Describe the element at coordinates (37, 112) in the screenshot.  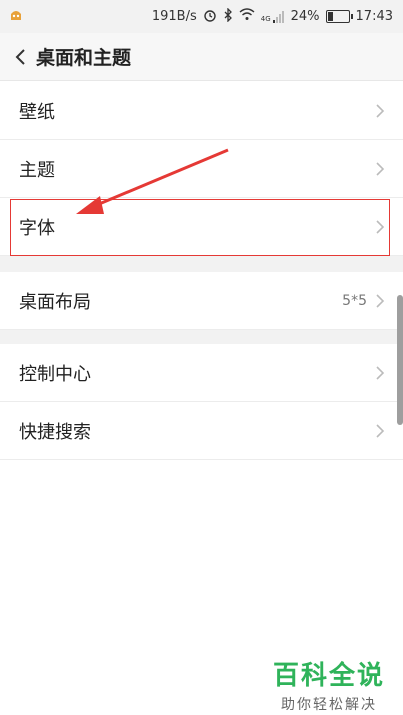
I see `settings-item-label: 壁纸` at that location.